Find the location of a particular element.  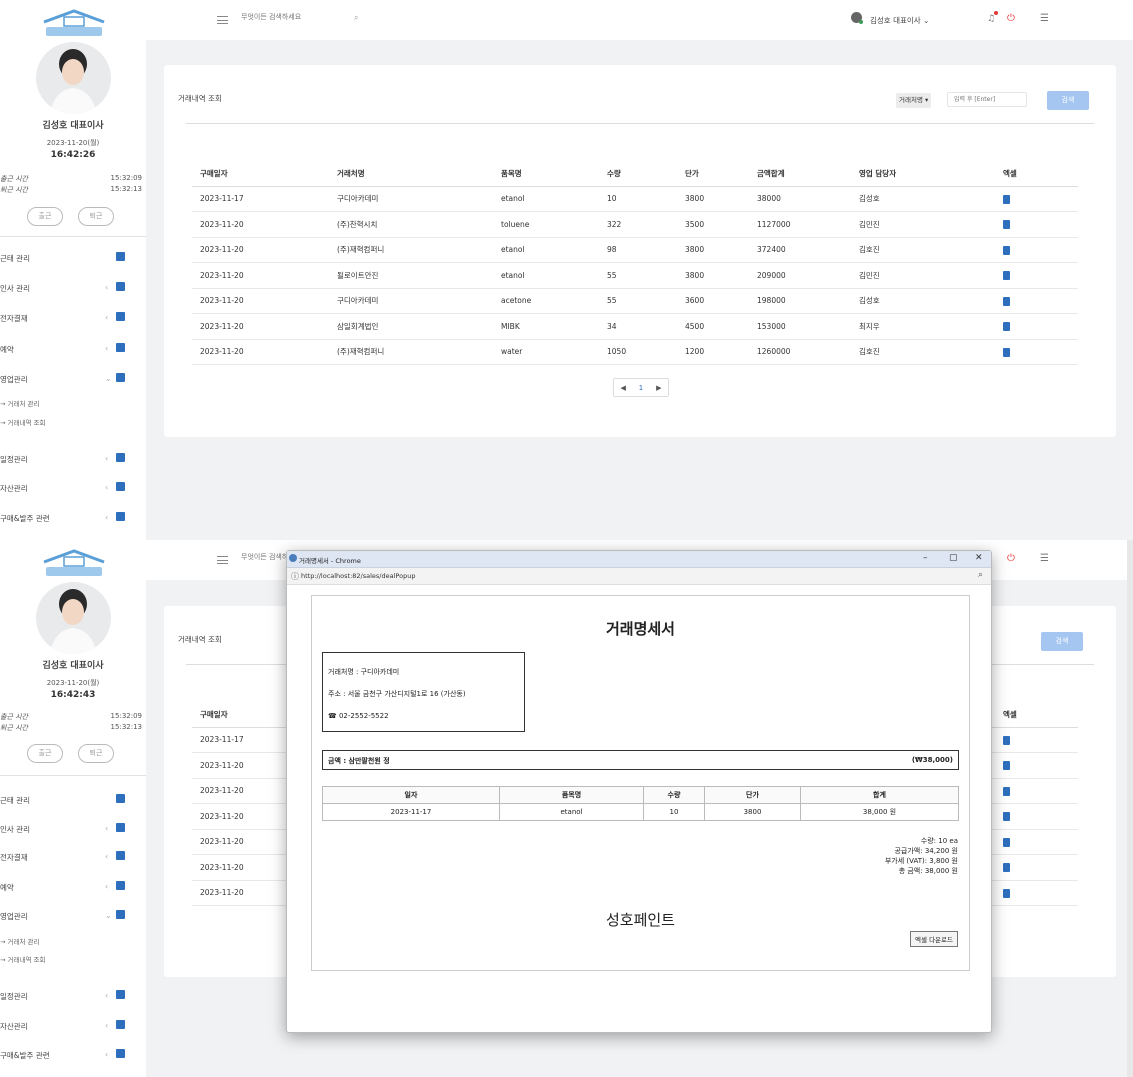

search-button-2: 검색 is located at coordinates (1062, 641).